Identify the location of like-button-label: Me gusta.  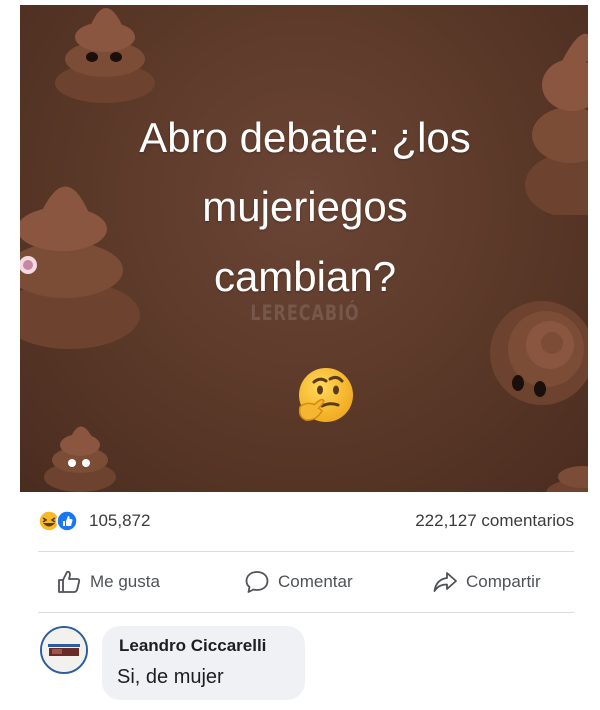
(125, 581).